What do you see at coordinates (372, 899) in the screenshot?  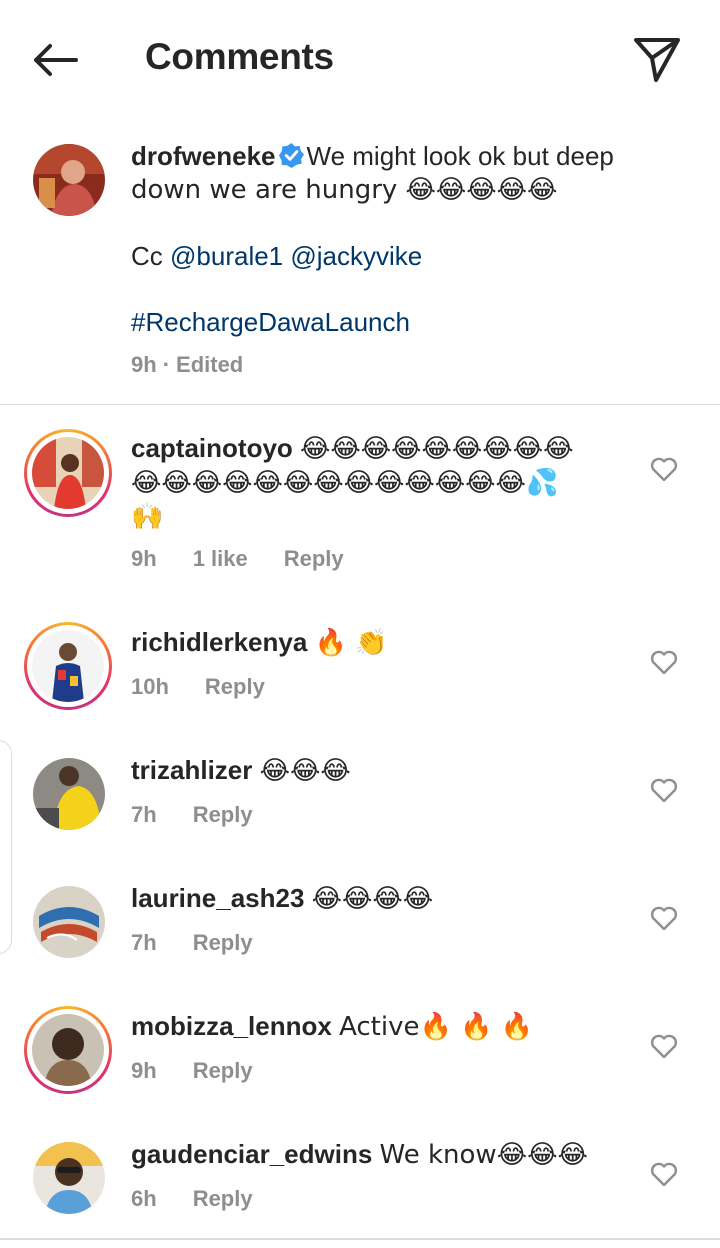 I see `comment-body: 😂😂😂😂` at bounding box center [372, 899].